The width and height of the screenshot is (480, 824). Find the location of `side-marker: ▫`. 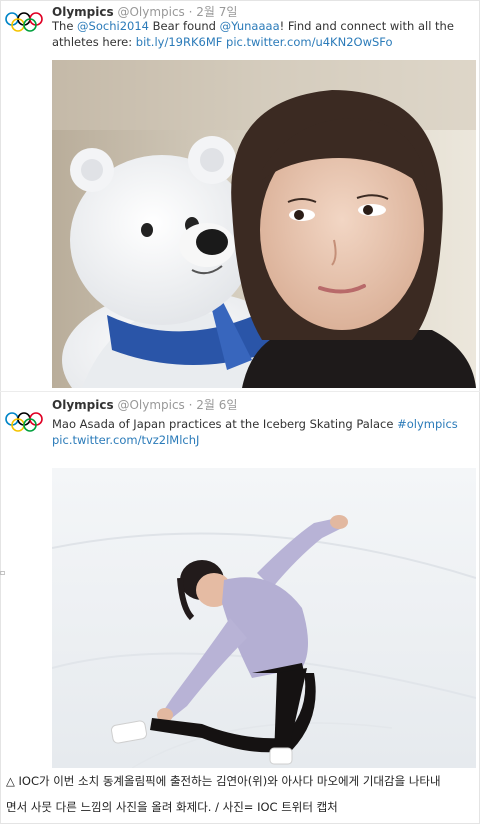

side-marker: ▫ is located at coordinates (3, 572).